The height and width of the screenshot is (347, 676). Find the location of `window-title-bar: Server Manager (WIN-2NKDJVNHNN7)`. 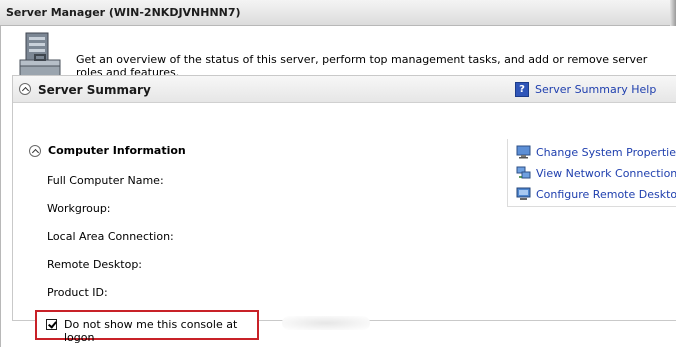

window-title-bar: Server Manager (WIN-2NKDJVNHNN7) is located at coordinates (338, 13).